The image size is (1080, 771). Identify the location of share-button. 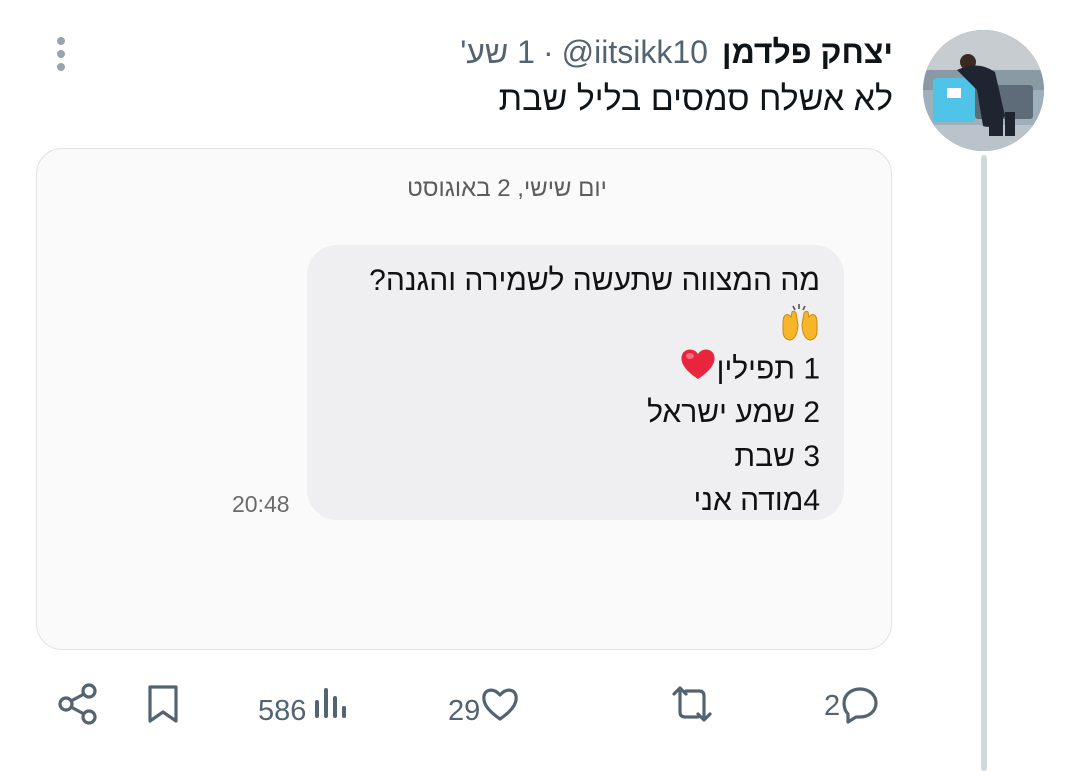
(78, 706).